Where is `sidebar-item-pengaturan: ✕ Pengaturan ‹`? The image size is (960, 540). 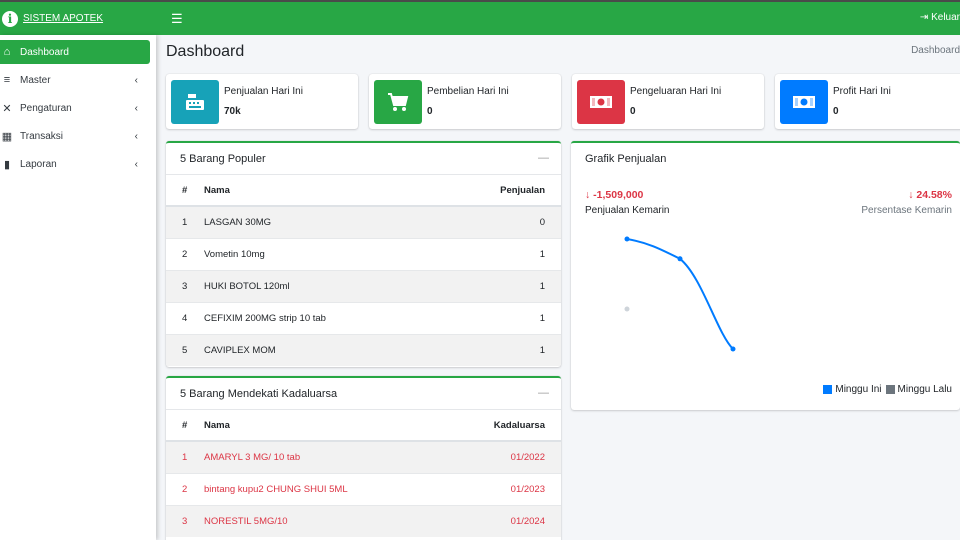 sidebar-item-pengaturan: ✕ Pengaturan ‹ is located at coordinates (75, 108).